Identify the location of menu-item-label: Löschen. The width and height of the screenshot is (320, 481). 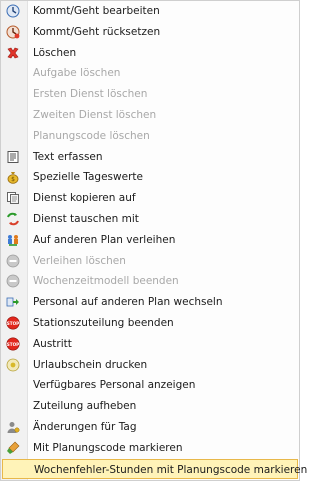
(55, 52).